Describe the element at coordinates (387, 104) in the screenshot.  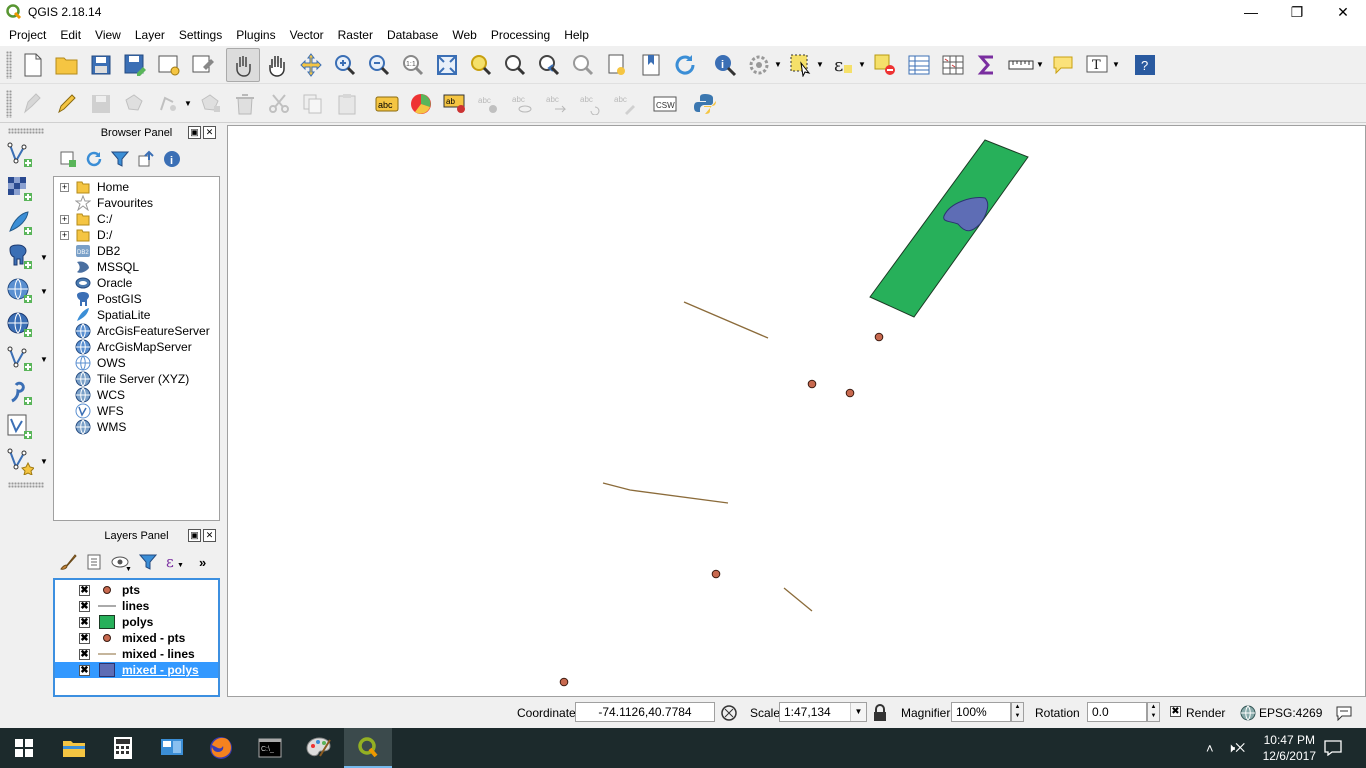
I see `layer-labeling-button: abc` at that location.